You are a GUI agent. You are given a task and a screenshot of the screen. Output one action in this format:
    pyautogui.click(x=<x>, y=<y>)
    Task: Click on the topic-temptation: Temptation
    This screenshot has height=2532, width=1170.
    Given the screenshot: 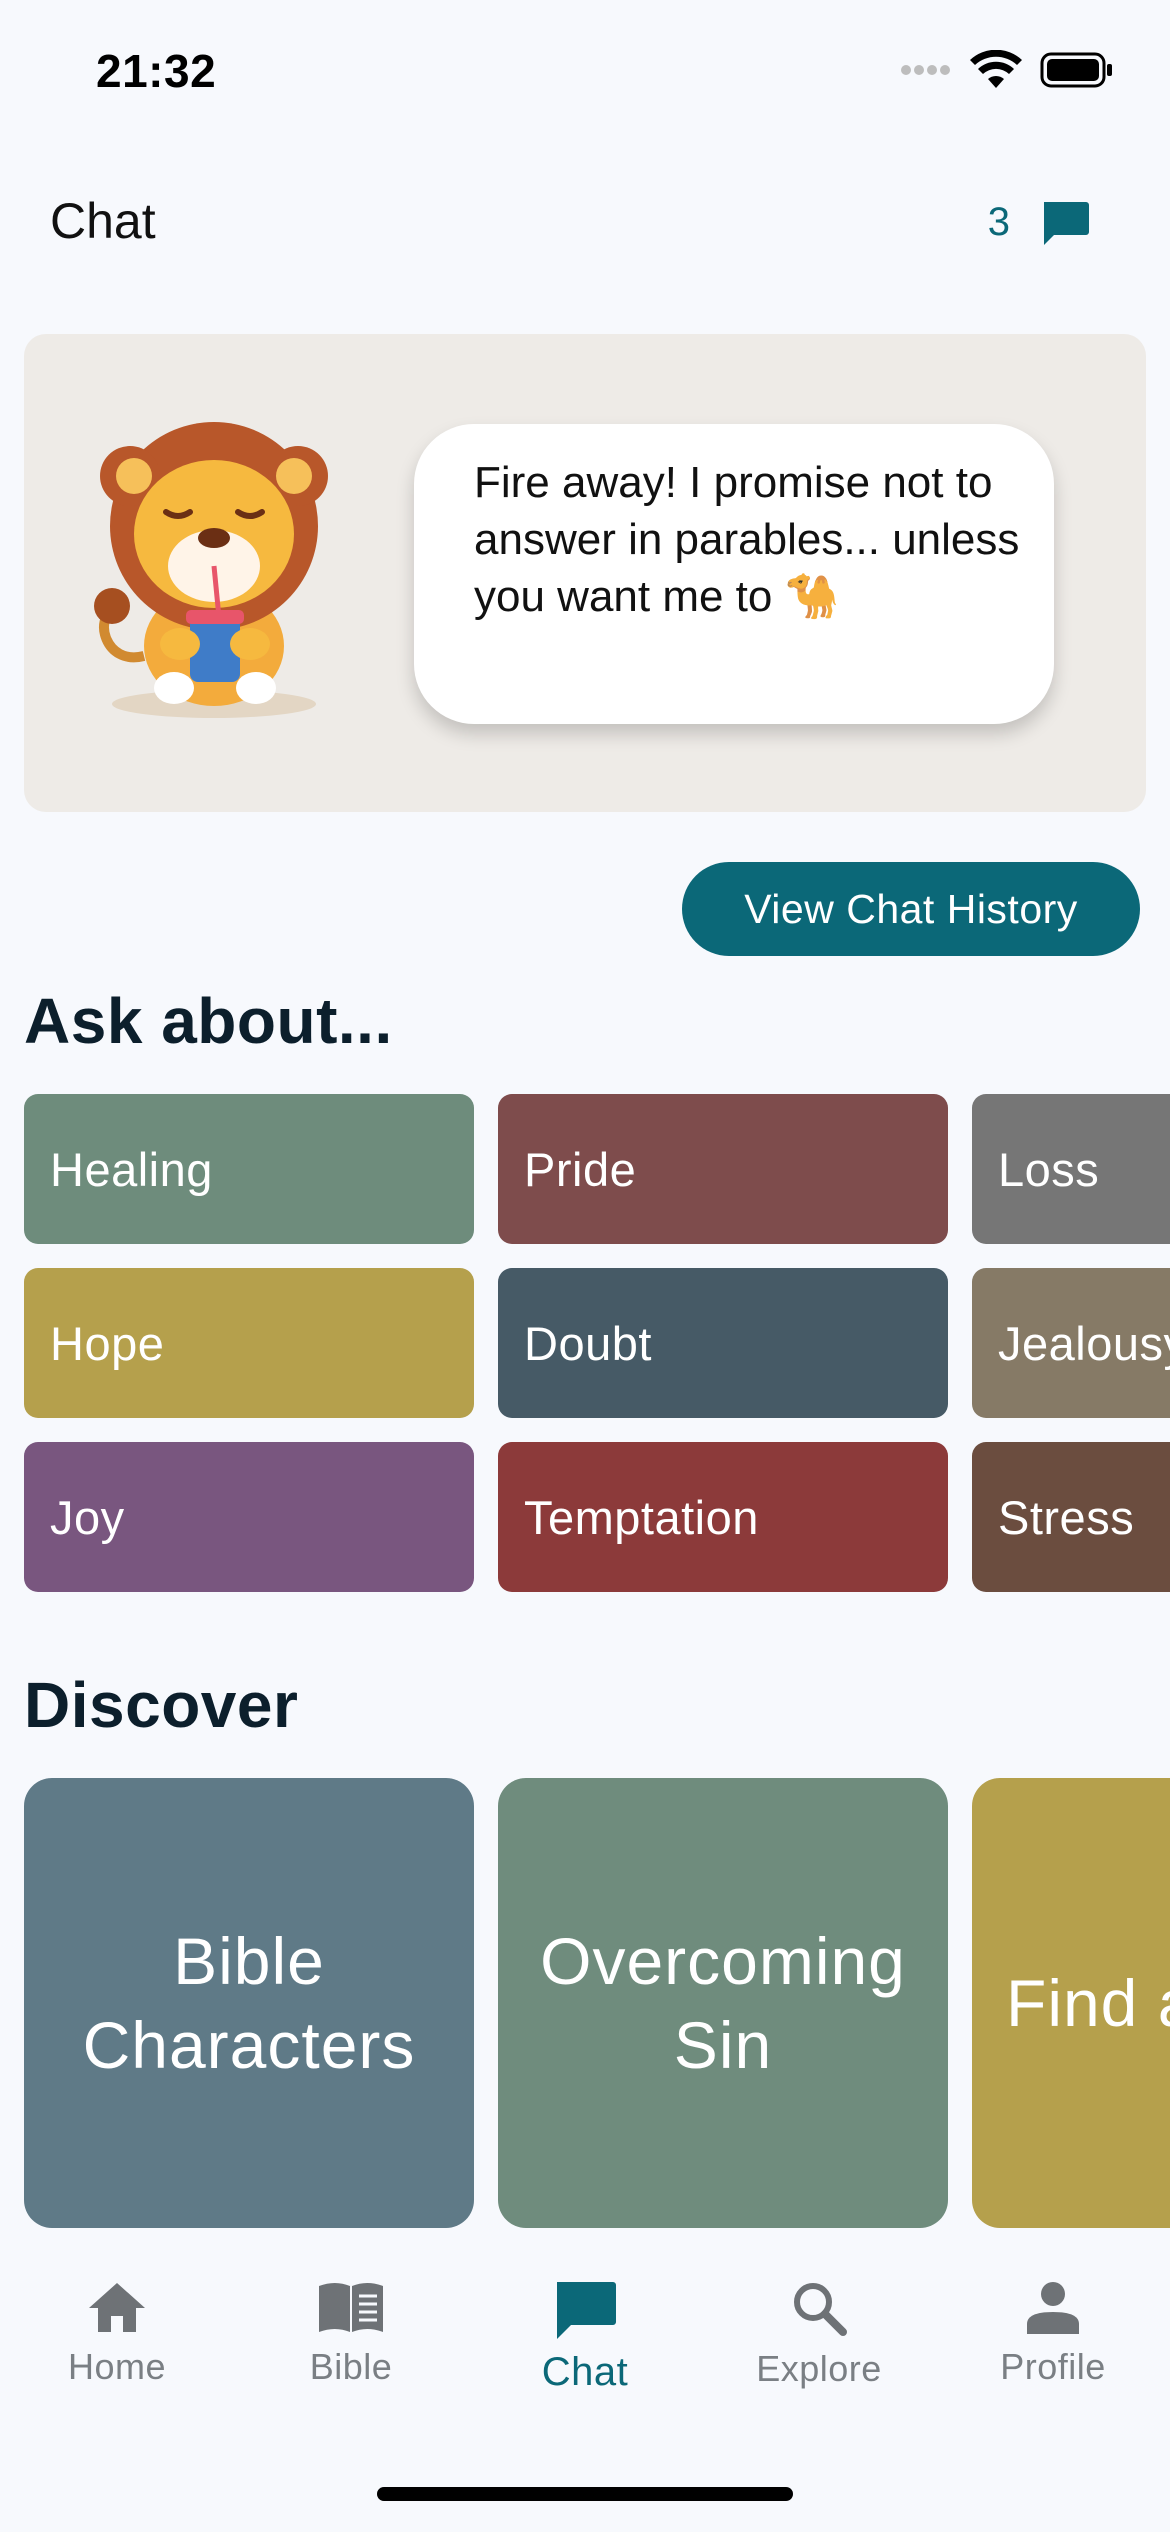 What is the action you would take?
    pyautogui.click(x=723, y=1517)
    